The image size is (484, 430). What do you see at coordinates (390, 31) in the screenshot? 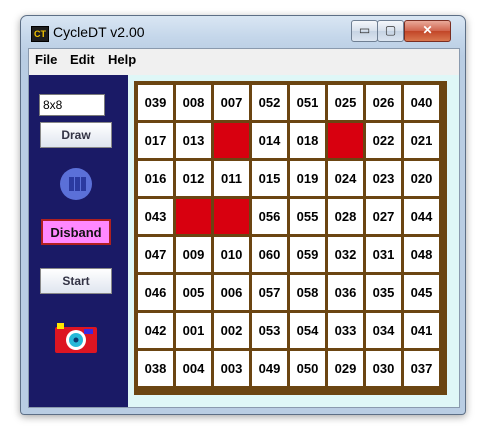
I see `maximize-button: ▢` at bounding box center [390, 31].